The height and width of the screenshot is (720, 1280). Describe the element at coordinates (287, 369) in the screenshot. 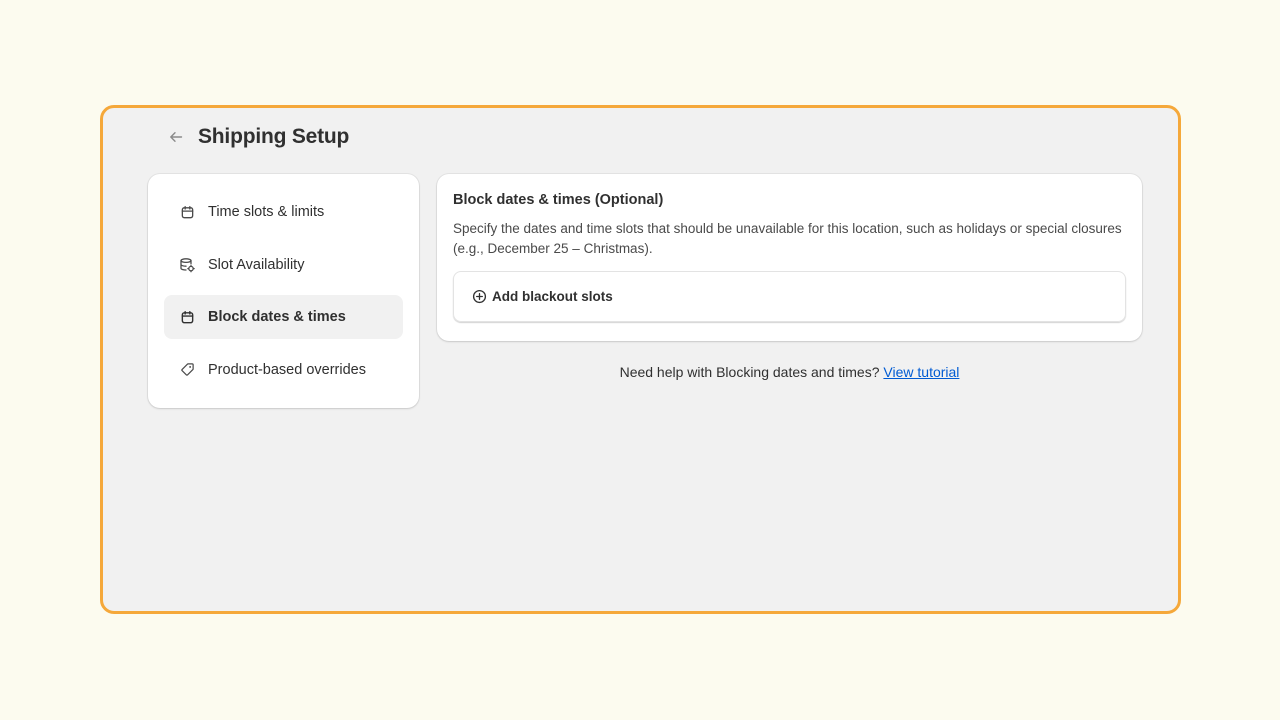

I see `sidebar-item-label: Product-based overrides` at that location.